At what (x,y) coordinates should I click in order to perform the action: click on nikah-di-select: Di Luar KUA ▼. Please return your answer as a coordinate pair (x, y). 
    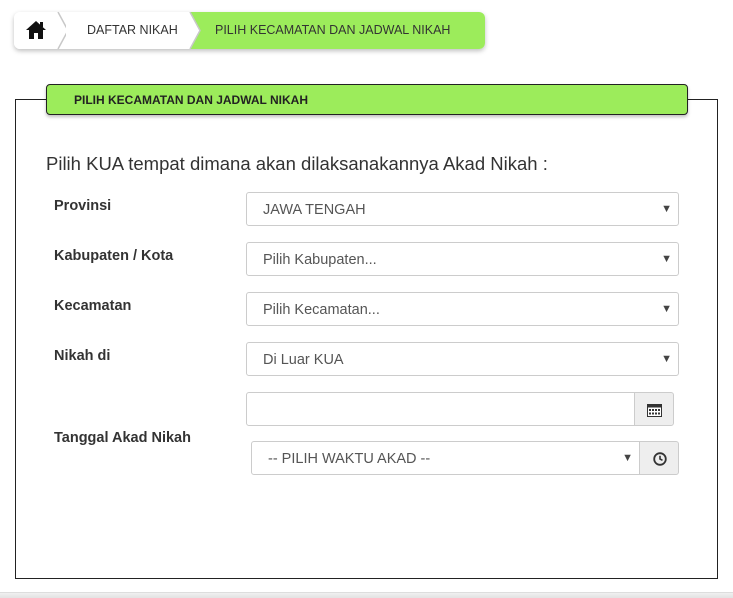
    Looking at the image, I should click on (462, 359).